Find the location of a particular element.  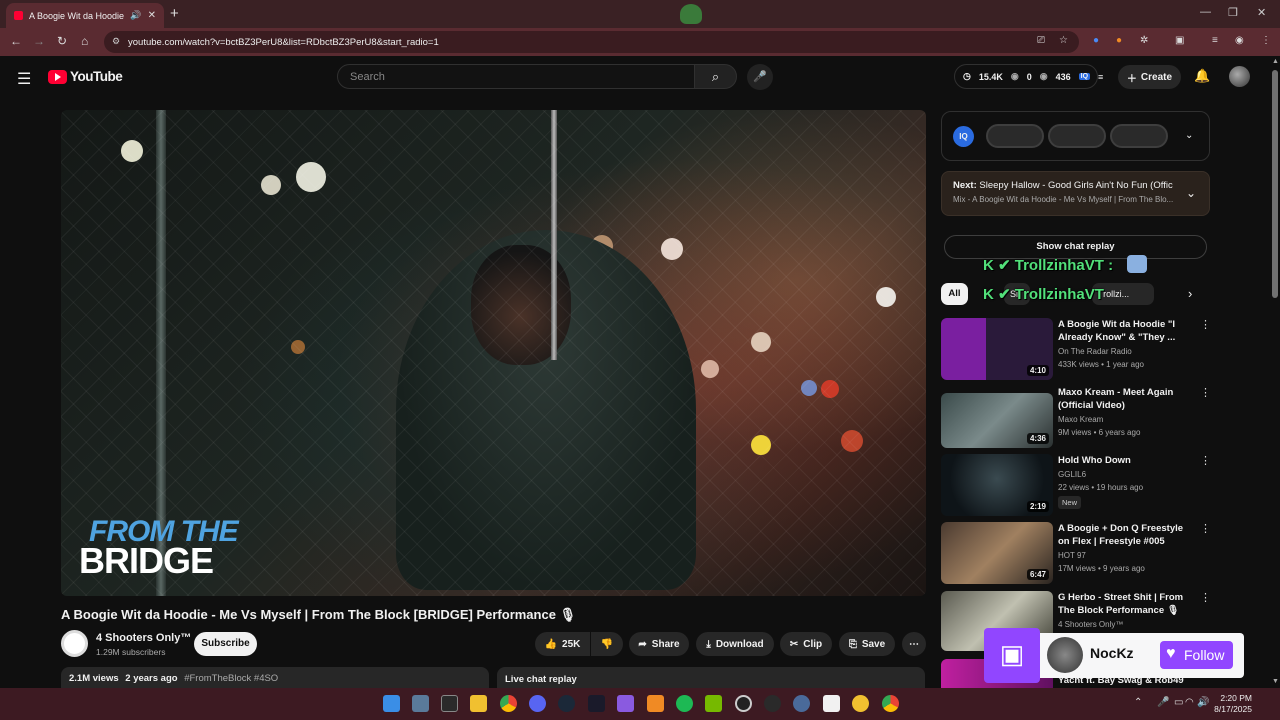

chevron-right-icon: › is located at coordinates (1190, 293).